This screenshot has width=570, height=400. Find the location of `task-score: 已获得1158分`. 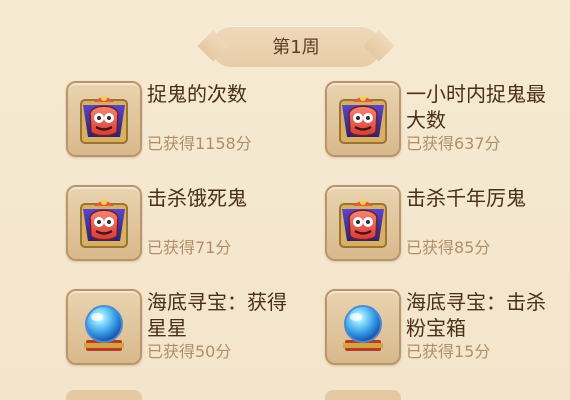

task-score: 已获得1158分 is located at coordinates (199, 143).